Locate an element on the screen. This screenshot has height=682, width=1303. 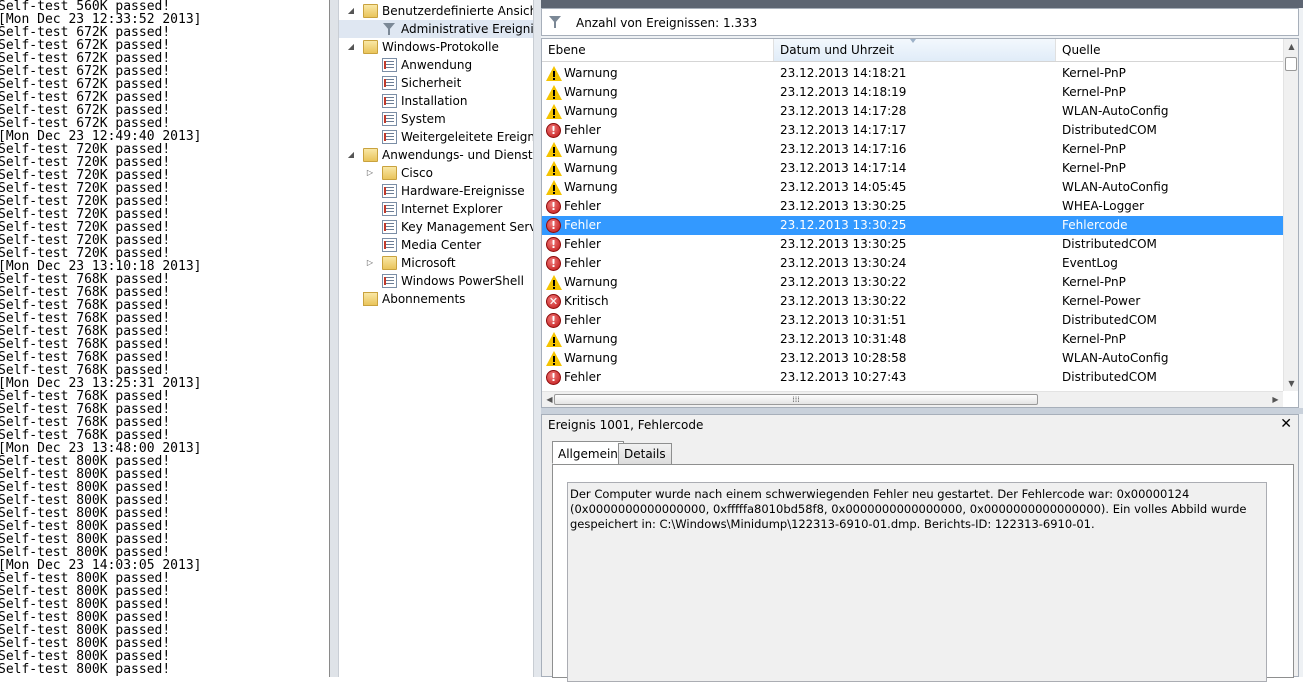
tree-item-hardware-ereignisse: Hardware-Ereignisse is located at coordinates (436, 191).